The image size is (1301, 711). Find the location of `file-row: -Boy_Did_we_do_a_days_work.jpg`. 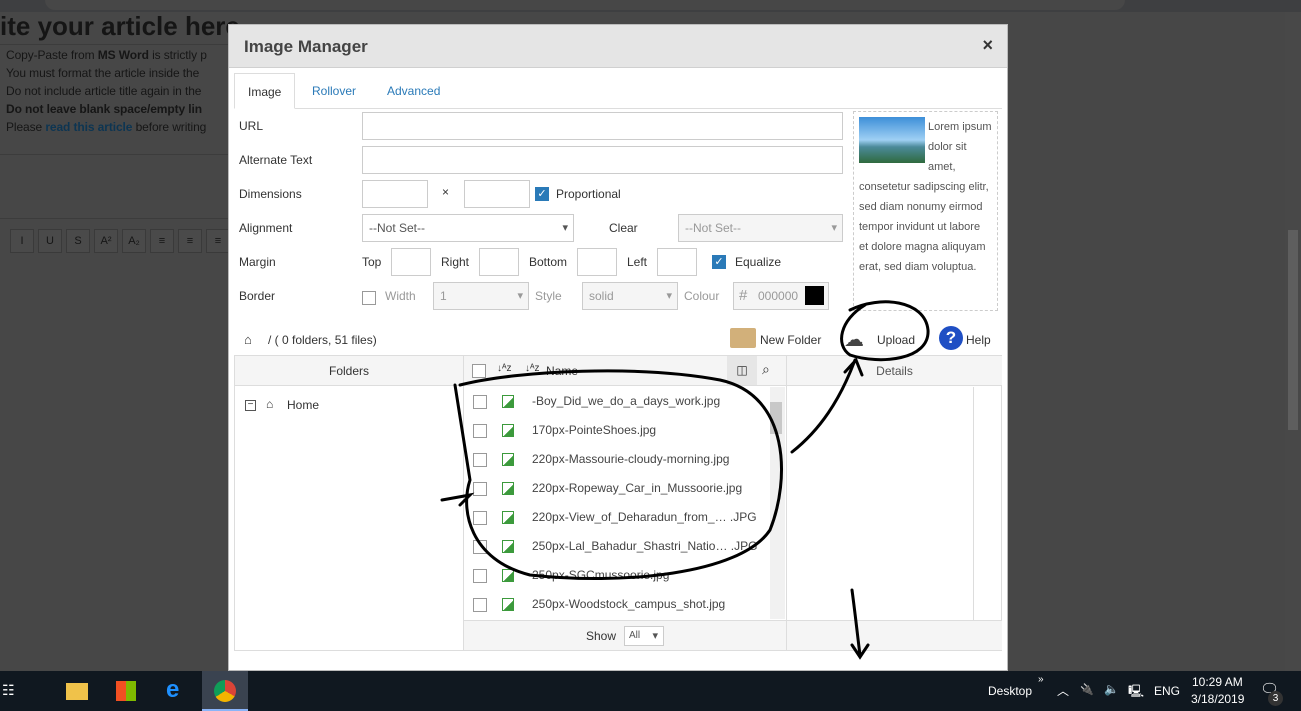

file-row: -Boy_Did_we_do_a_days_work.jpg is located at coordinates (616, 401).